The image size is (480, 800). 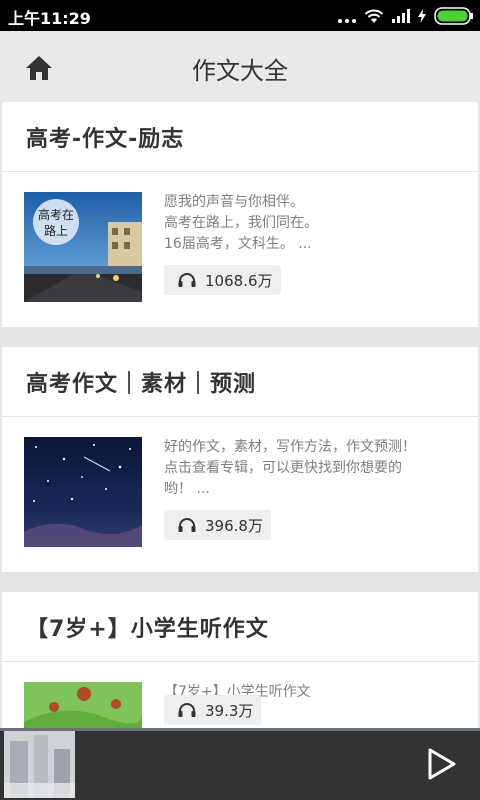 I want to click on player-cover-image, so click(x=39, y=764).